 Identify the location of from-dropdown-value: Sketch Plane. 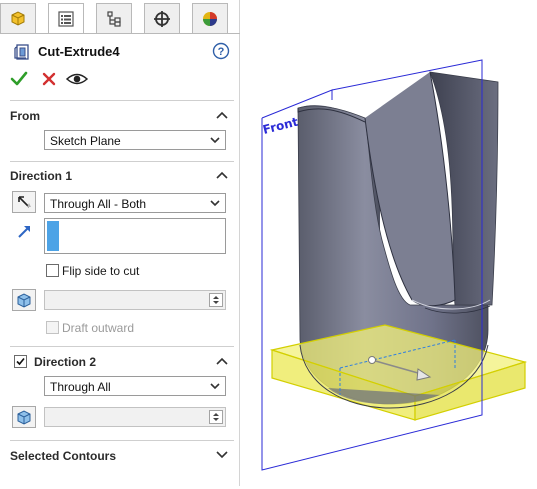
(85, 141).